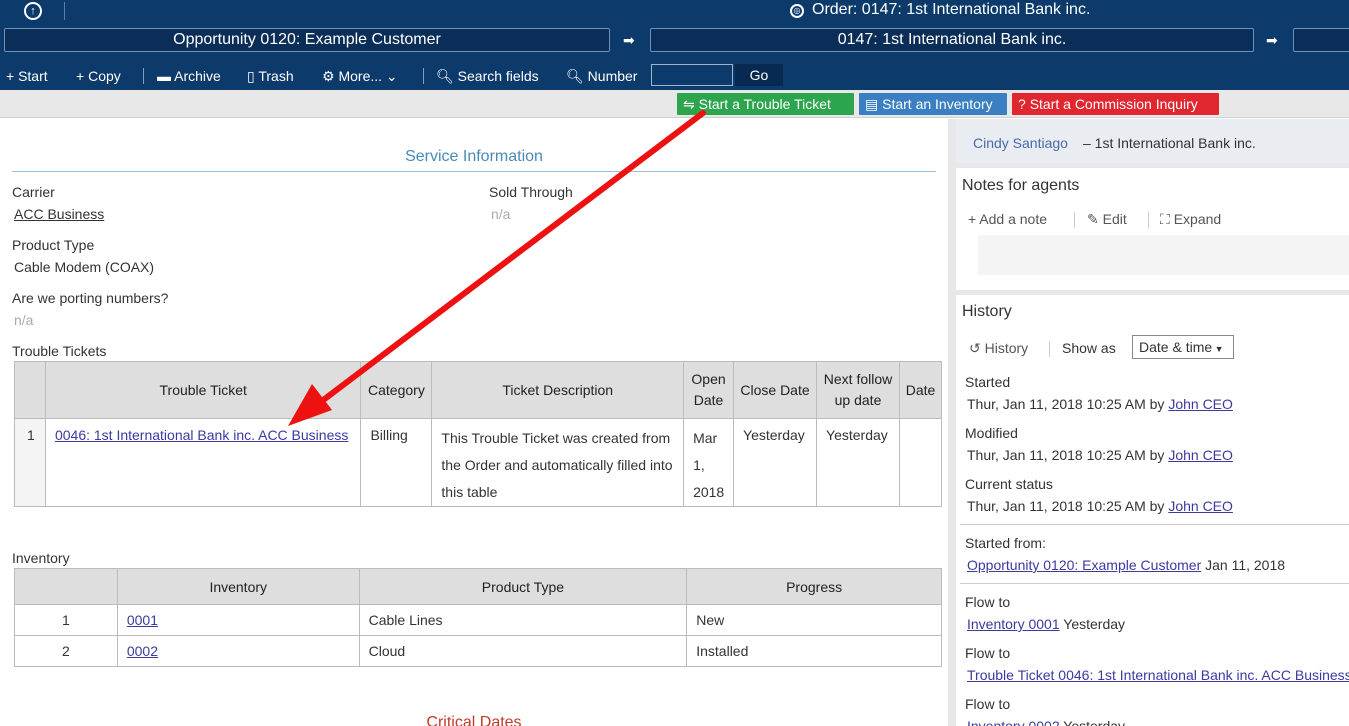 The height and width of the screenshot is (726, 1349). Describe the element at coordinates (775, 462) in the screenshot. I see `close-date-cell: Yesterday` at that location.